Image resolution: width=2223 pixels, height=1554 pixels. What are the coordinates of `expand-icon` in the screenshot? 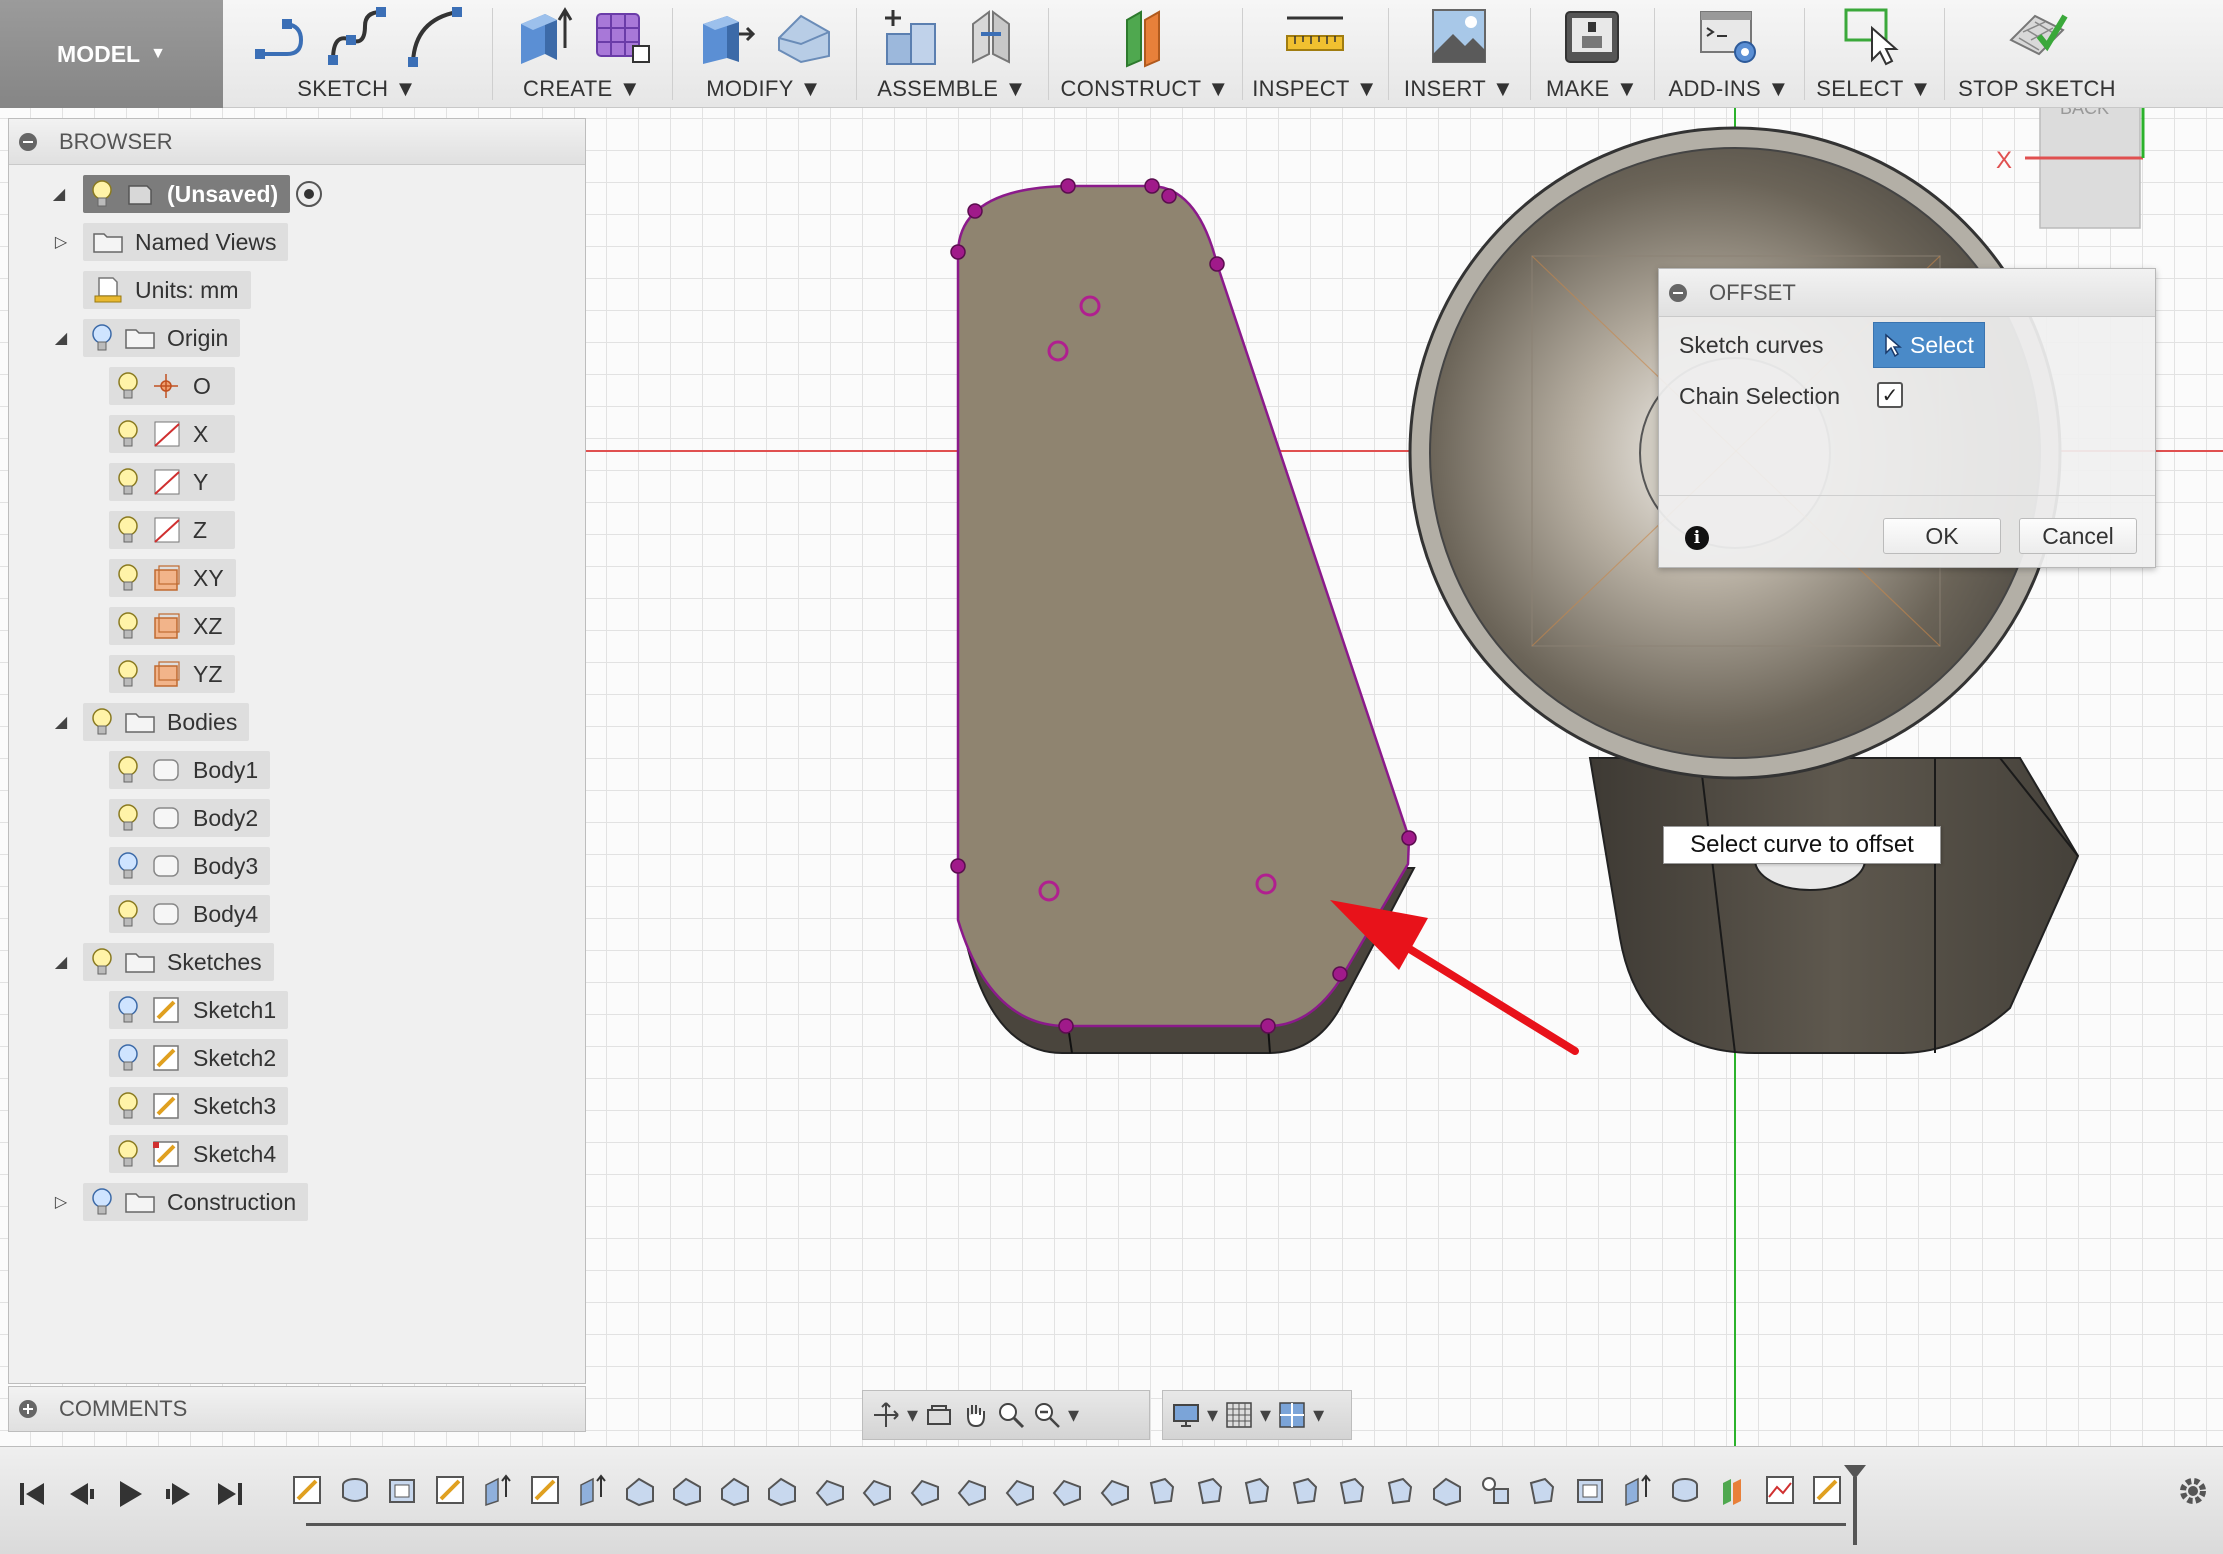 It's located at (28, 1409).